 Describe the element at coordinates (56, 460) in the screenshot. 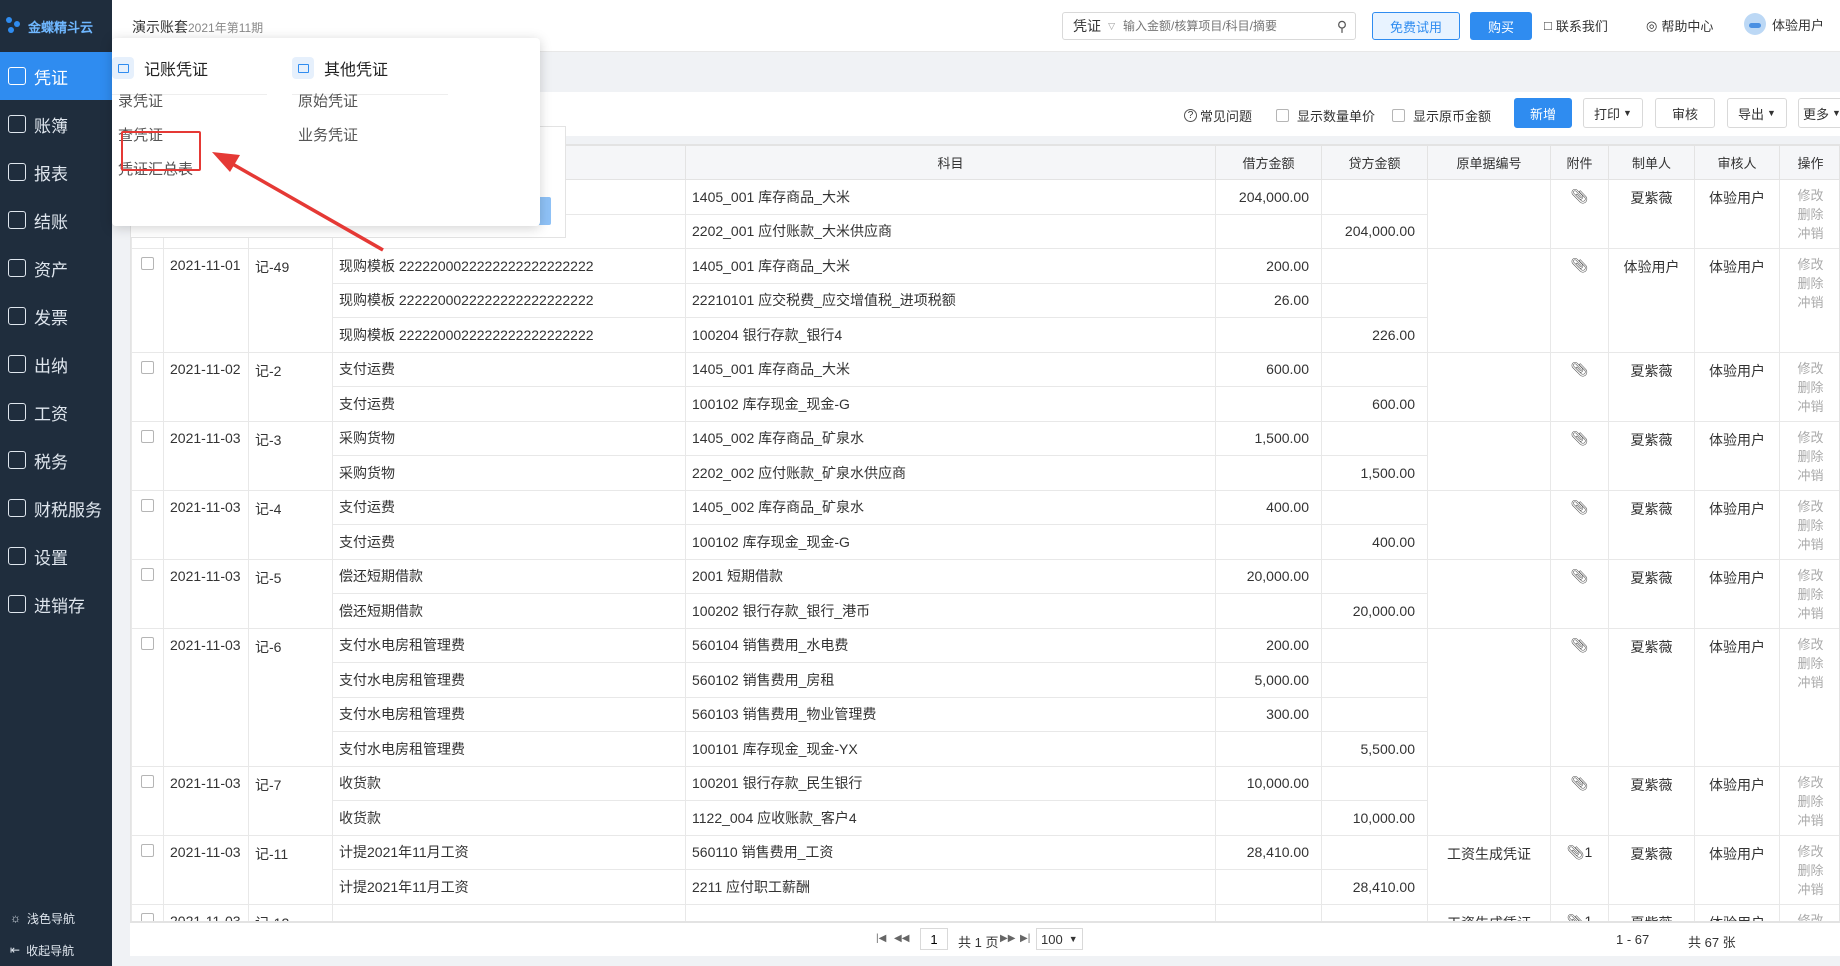

I see `sidebar-item-tax: 税务` at that location.